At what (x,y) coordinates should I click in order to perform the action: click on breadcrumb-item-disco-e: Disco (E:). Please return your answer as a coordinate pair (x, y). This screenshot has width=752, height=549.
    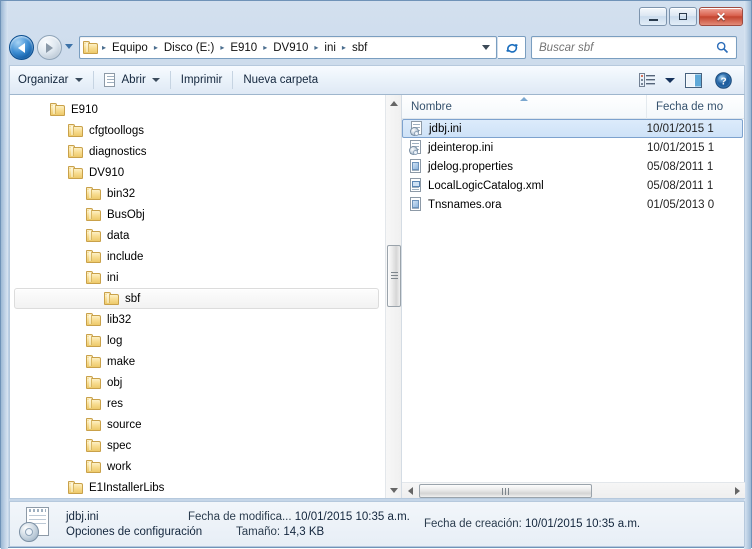
    Looking at the image, I should click on (189, 48).